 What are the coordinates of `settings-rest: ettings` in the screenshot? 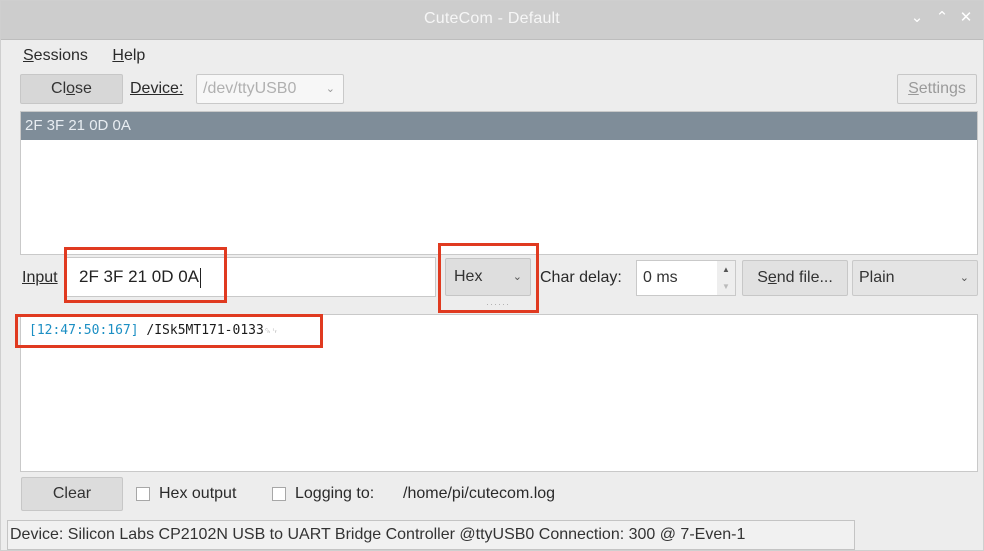 It's located at (942, 88).